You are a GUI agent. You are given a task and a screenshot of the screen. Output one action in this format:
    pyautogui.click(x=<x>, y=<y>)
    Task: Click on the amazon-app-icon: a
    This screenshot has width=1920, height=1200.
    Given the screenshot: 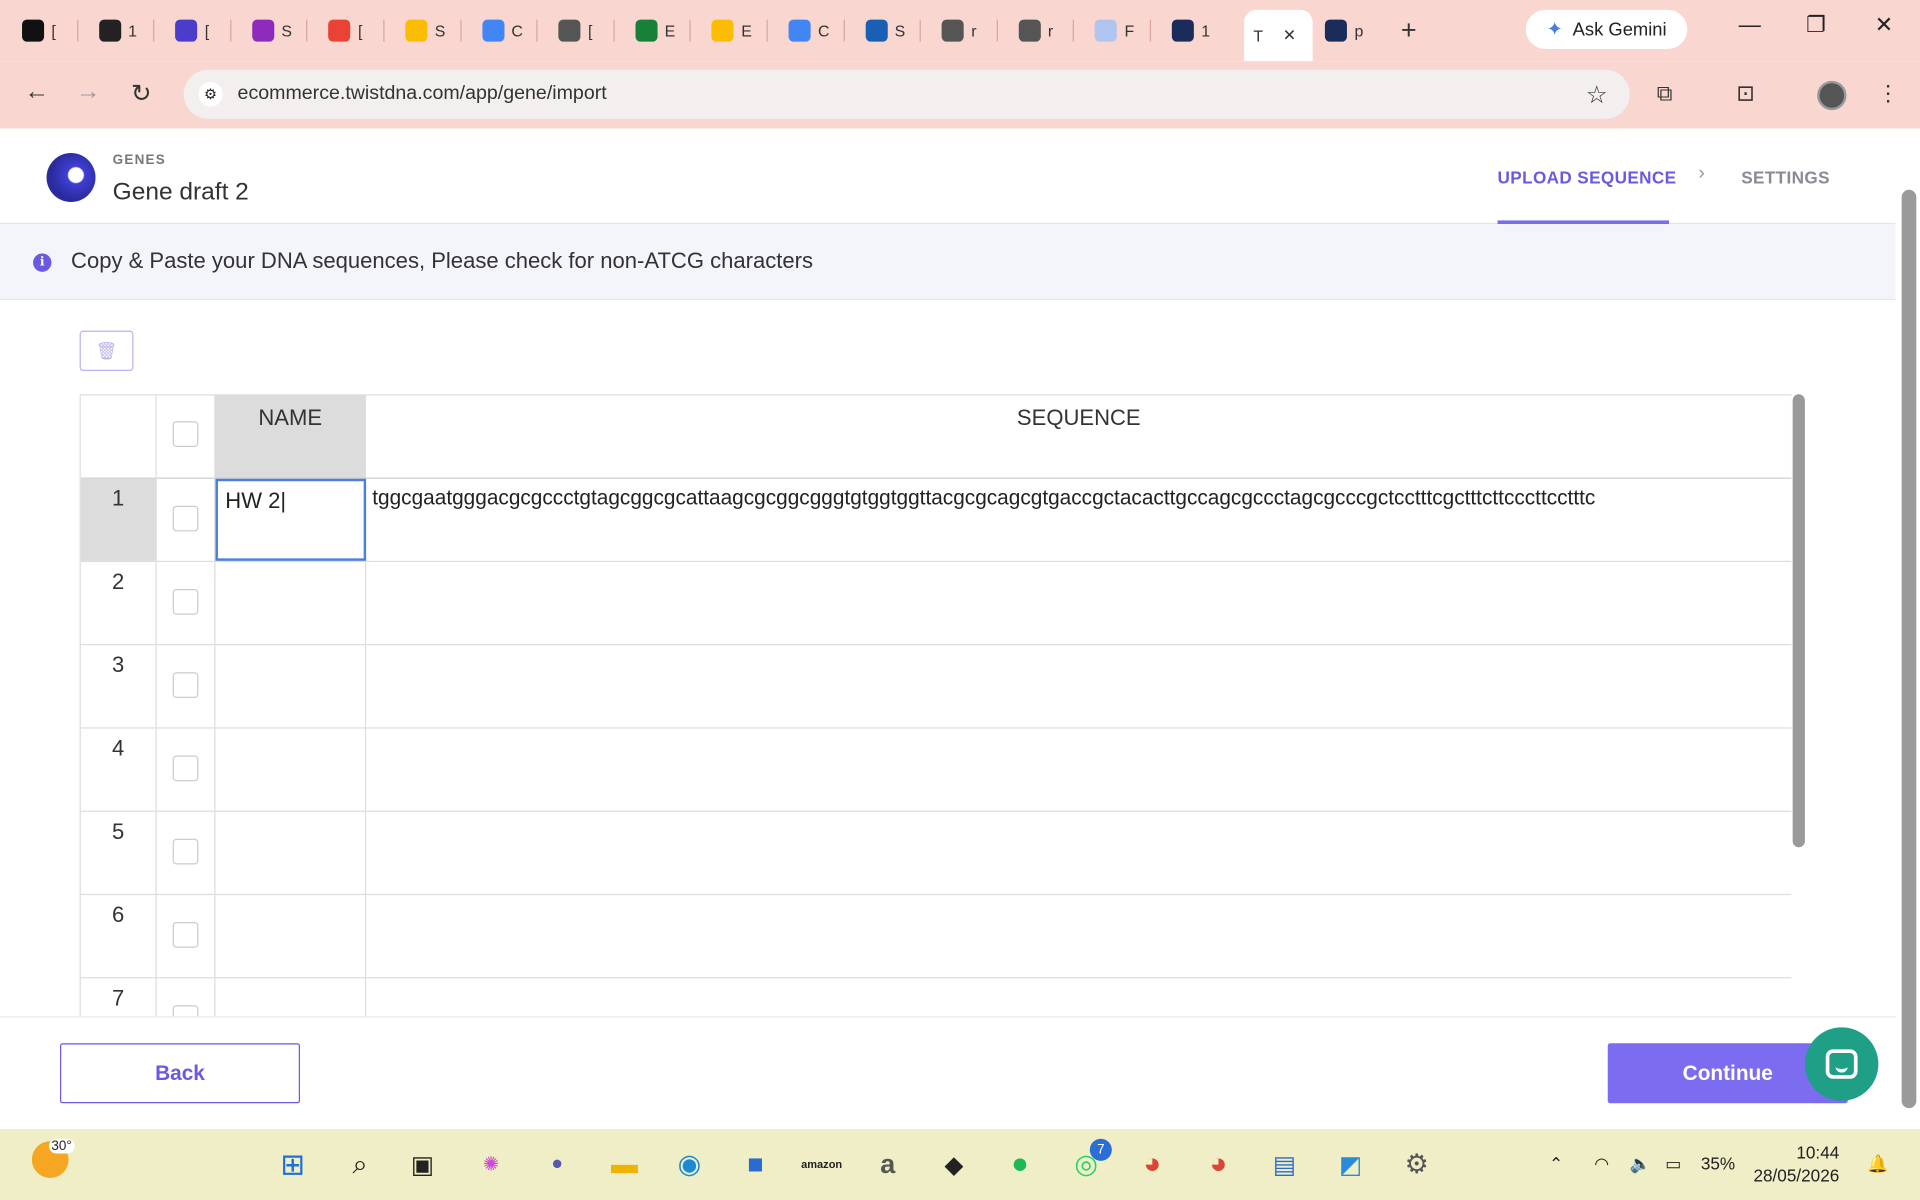 What is the action you would take?
    pyautogui.click(x=887, y=1164)
    